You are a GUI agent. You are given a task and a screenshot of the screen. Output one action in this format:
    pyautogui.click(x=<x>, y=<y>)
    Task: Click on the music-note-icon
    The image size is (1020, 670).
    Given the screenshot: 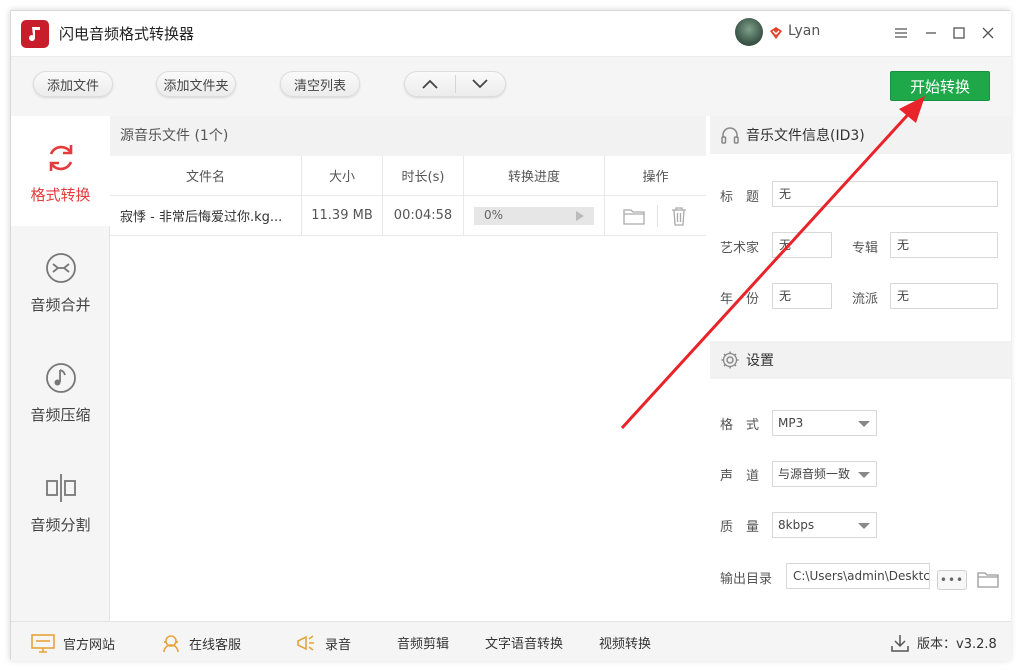 What is the action you would take?
    pyautogui.click(x=60, y=378)
    